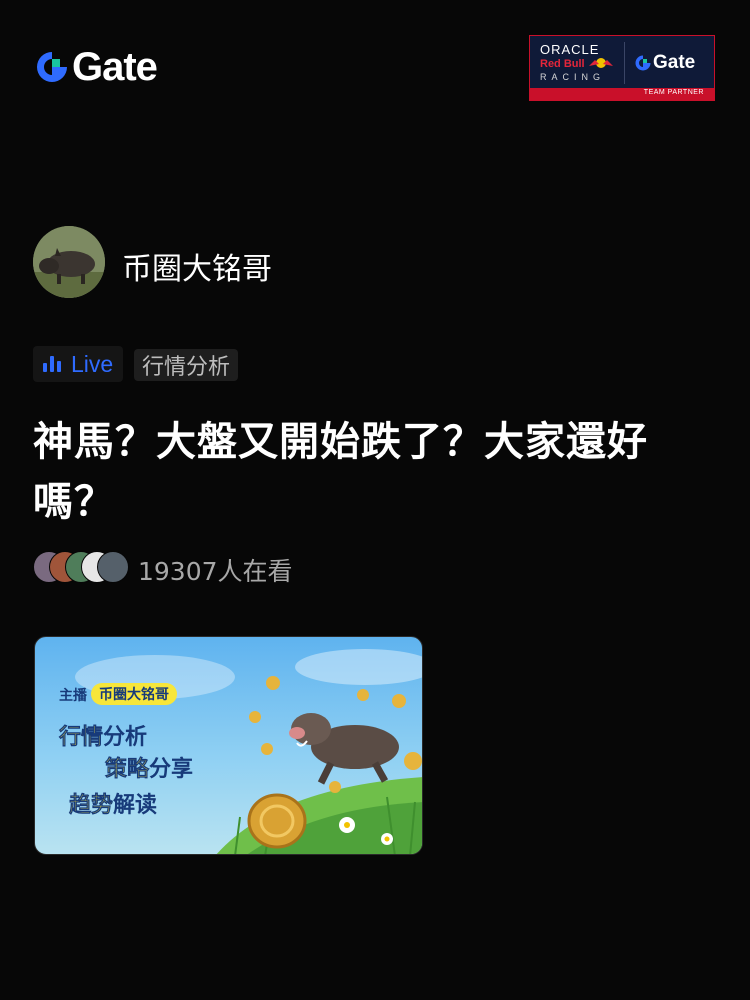 The height and width of the screenshot is (1000, 750). I want to click on racing-text: RACING, so click(573, 77).